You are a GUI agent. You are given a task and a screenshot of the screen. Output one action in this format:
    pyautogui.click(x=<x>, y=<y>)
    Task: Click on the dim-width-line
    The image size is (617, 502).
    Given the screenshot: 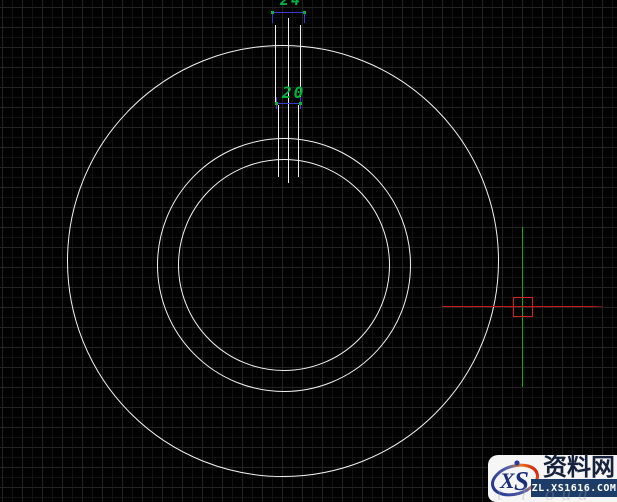 What is the action you would take?
    pyautogui.click(x=288, y=103)
    